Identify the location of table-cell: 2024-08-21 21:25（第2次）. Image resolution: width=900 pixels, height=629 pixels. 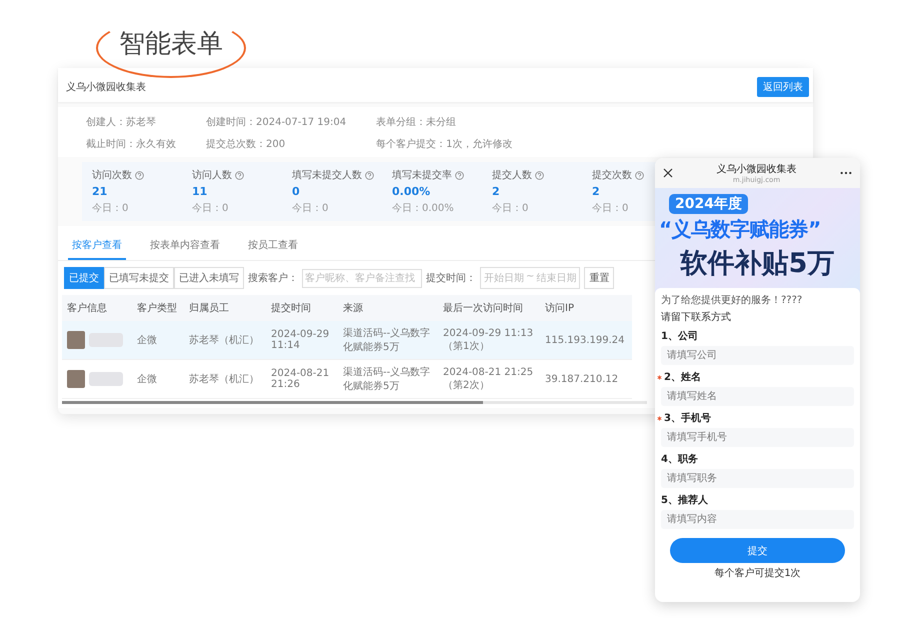
(489, 379).